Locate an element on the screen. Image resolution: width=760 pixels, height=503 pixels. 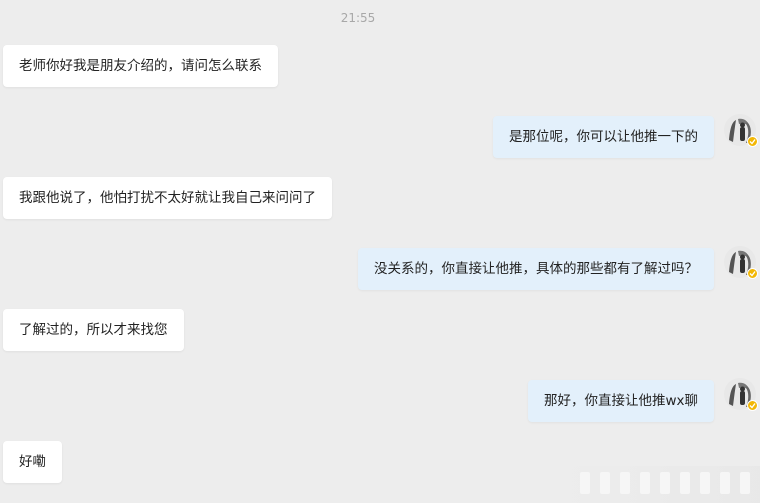
incoming-message-bubble: 好嘞 is located at coordinates (32, 462).